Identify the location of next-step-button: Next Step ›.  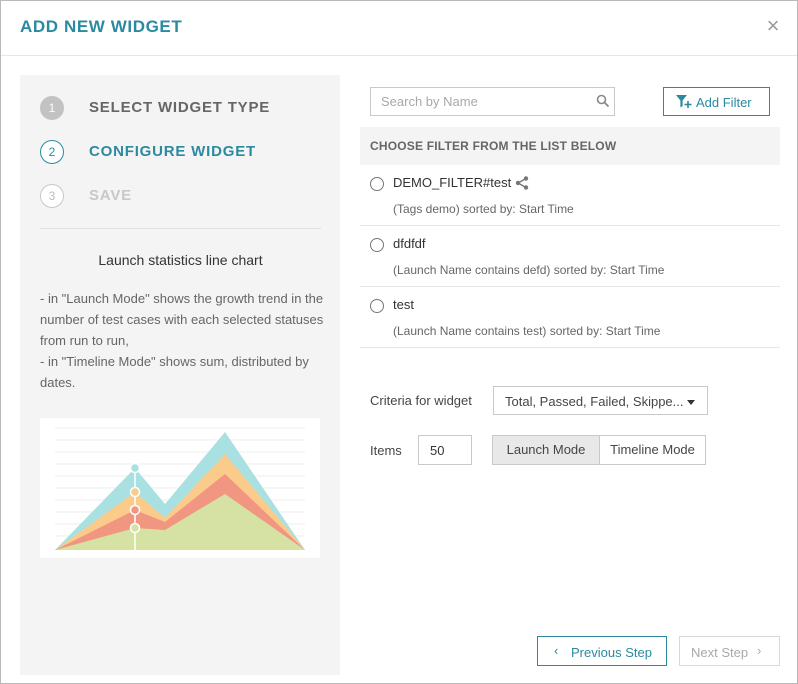
(729, 651).